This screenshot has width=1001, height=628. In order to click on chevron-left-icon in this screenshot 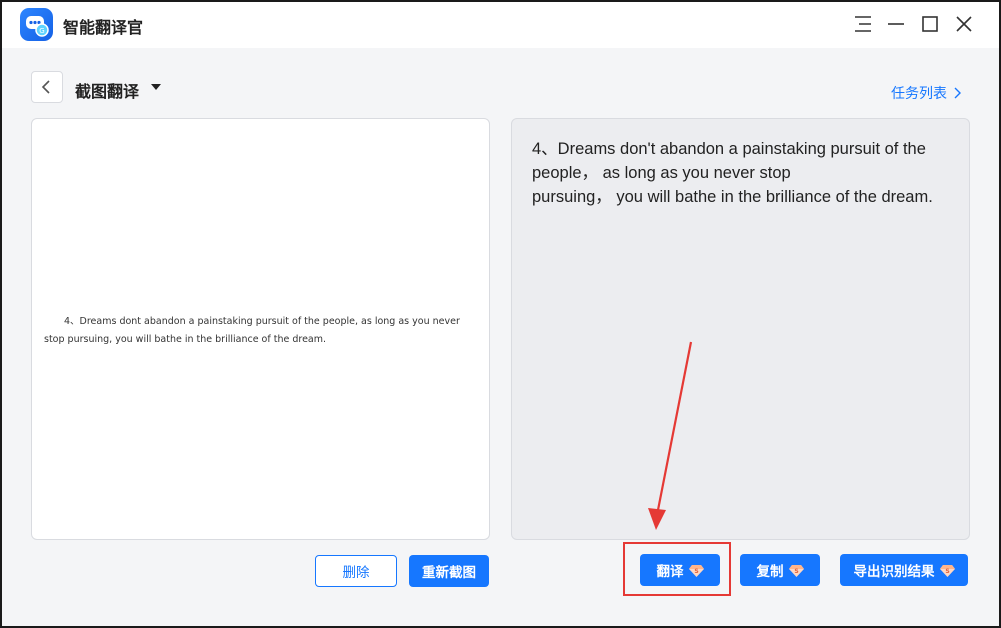, I will do `click(45, 87)`.